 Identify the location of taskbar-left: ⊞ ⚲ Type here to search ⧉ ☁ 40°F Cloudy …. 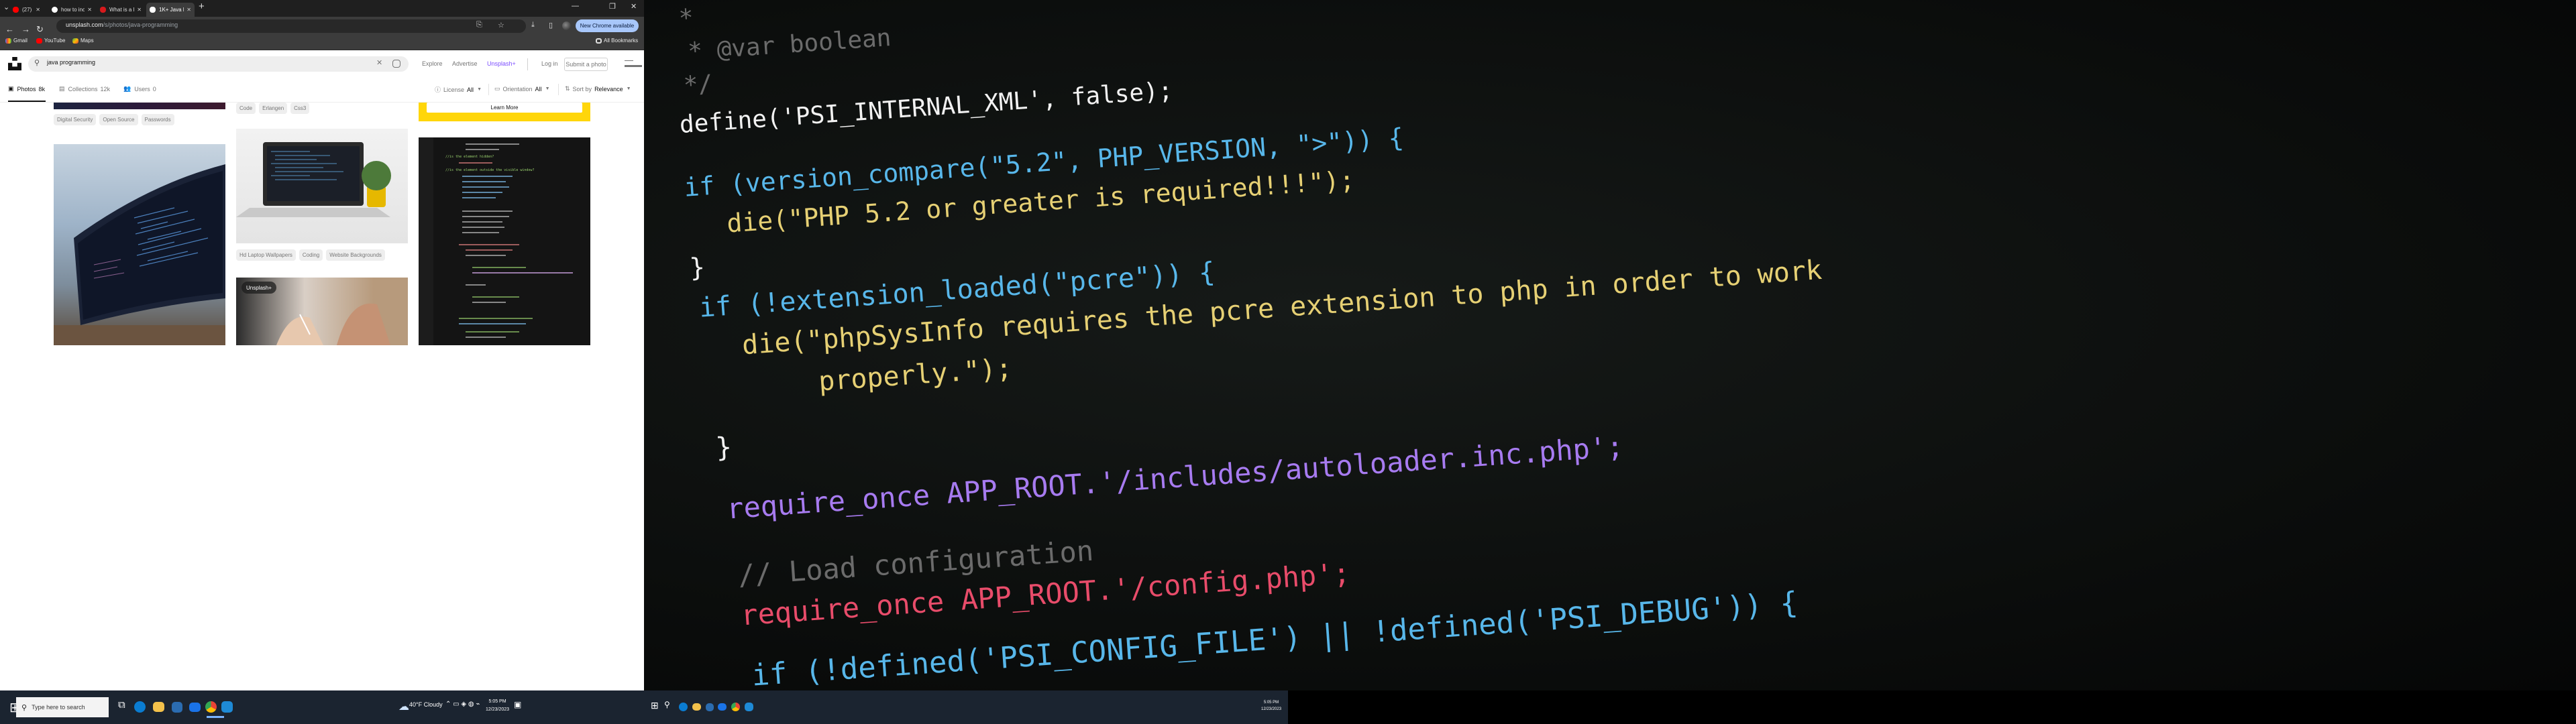
(322, 707).